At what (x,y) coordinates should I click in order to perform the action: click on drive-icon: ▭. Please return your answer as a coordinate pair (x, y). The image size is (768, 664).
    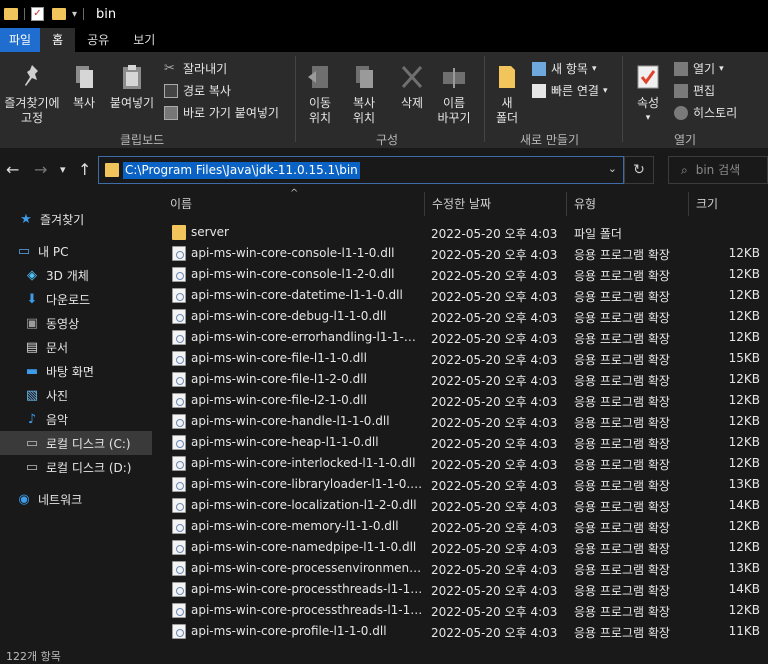
    Looking at the image, I should click on (32, 467).